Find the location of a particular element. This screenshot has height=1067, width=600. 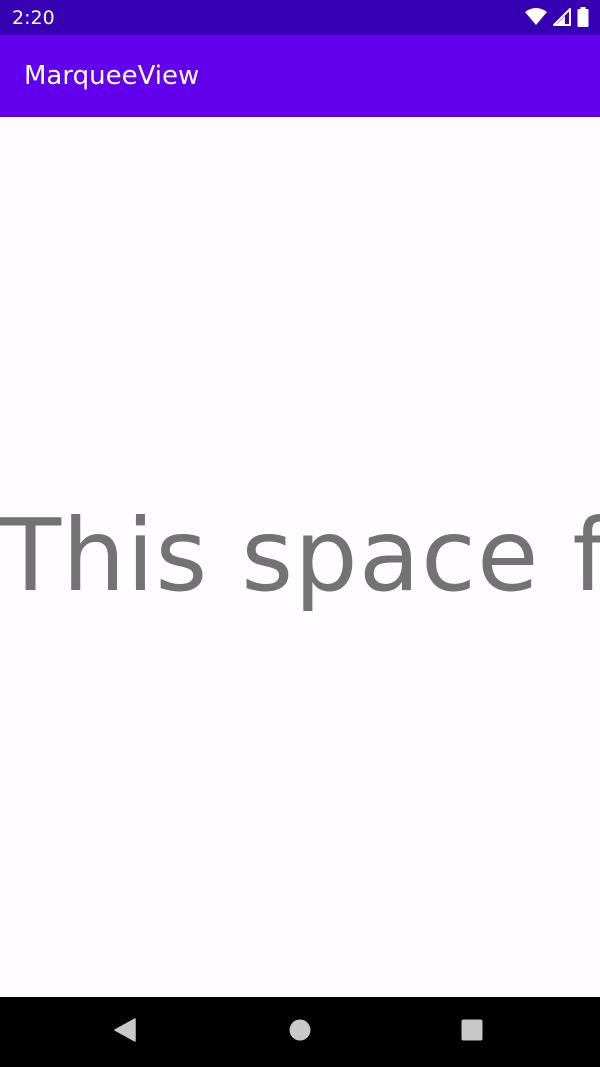

back-button is located at coordinates (125, 1032).